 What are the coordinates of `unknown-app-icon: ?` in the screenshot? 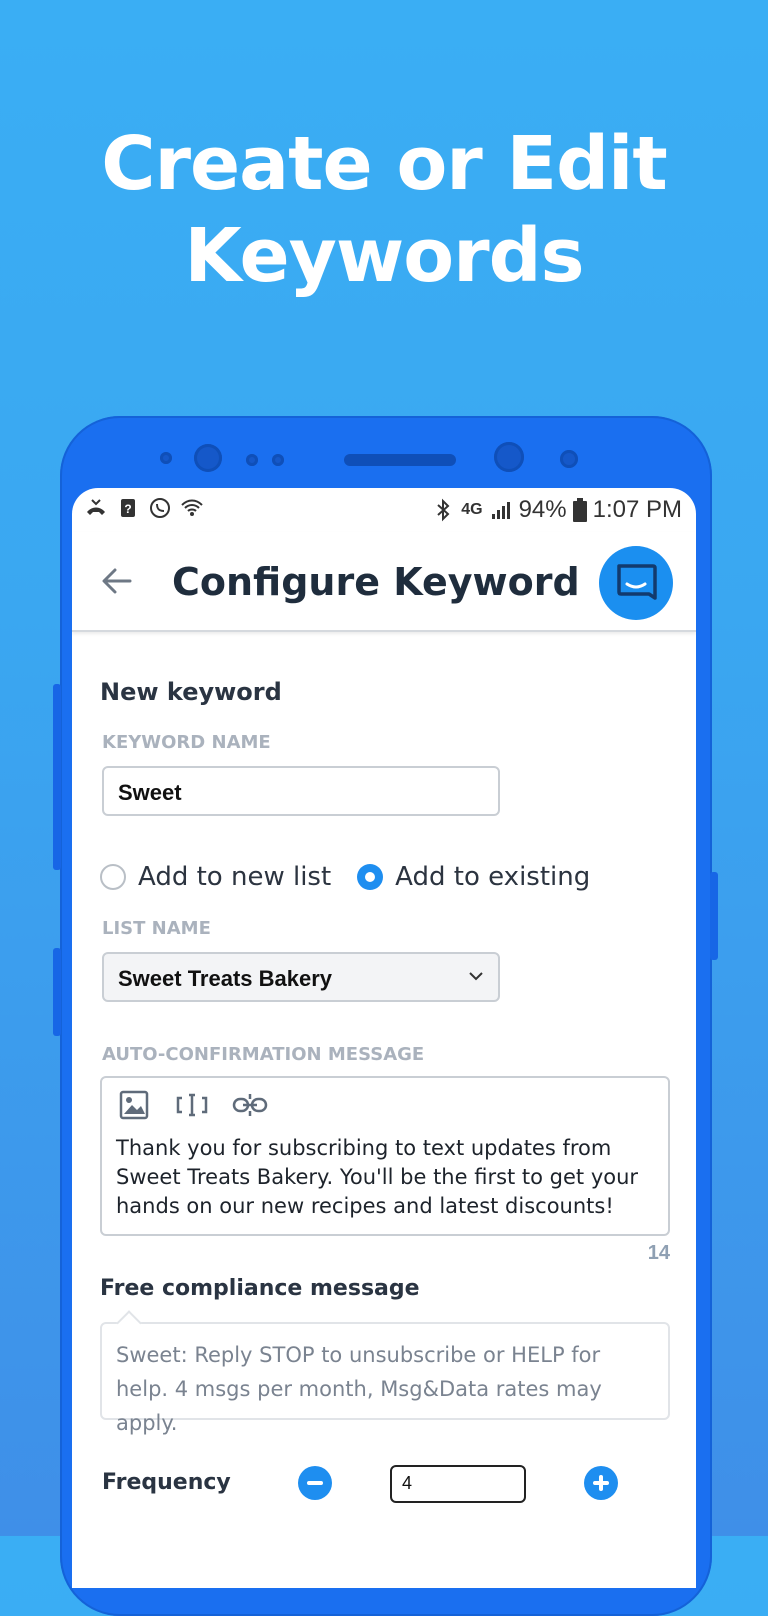 It's located at (128, 508).